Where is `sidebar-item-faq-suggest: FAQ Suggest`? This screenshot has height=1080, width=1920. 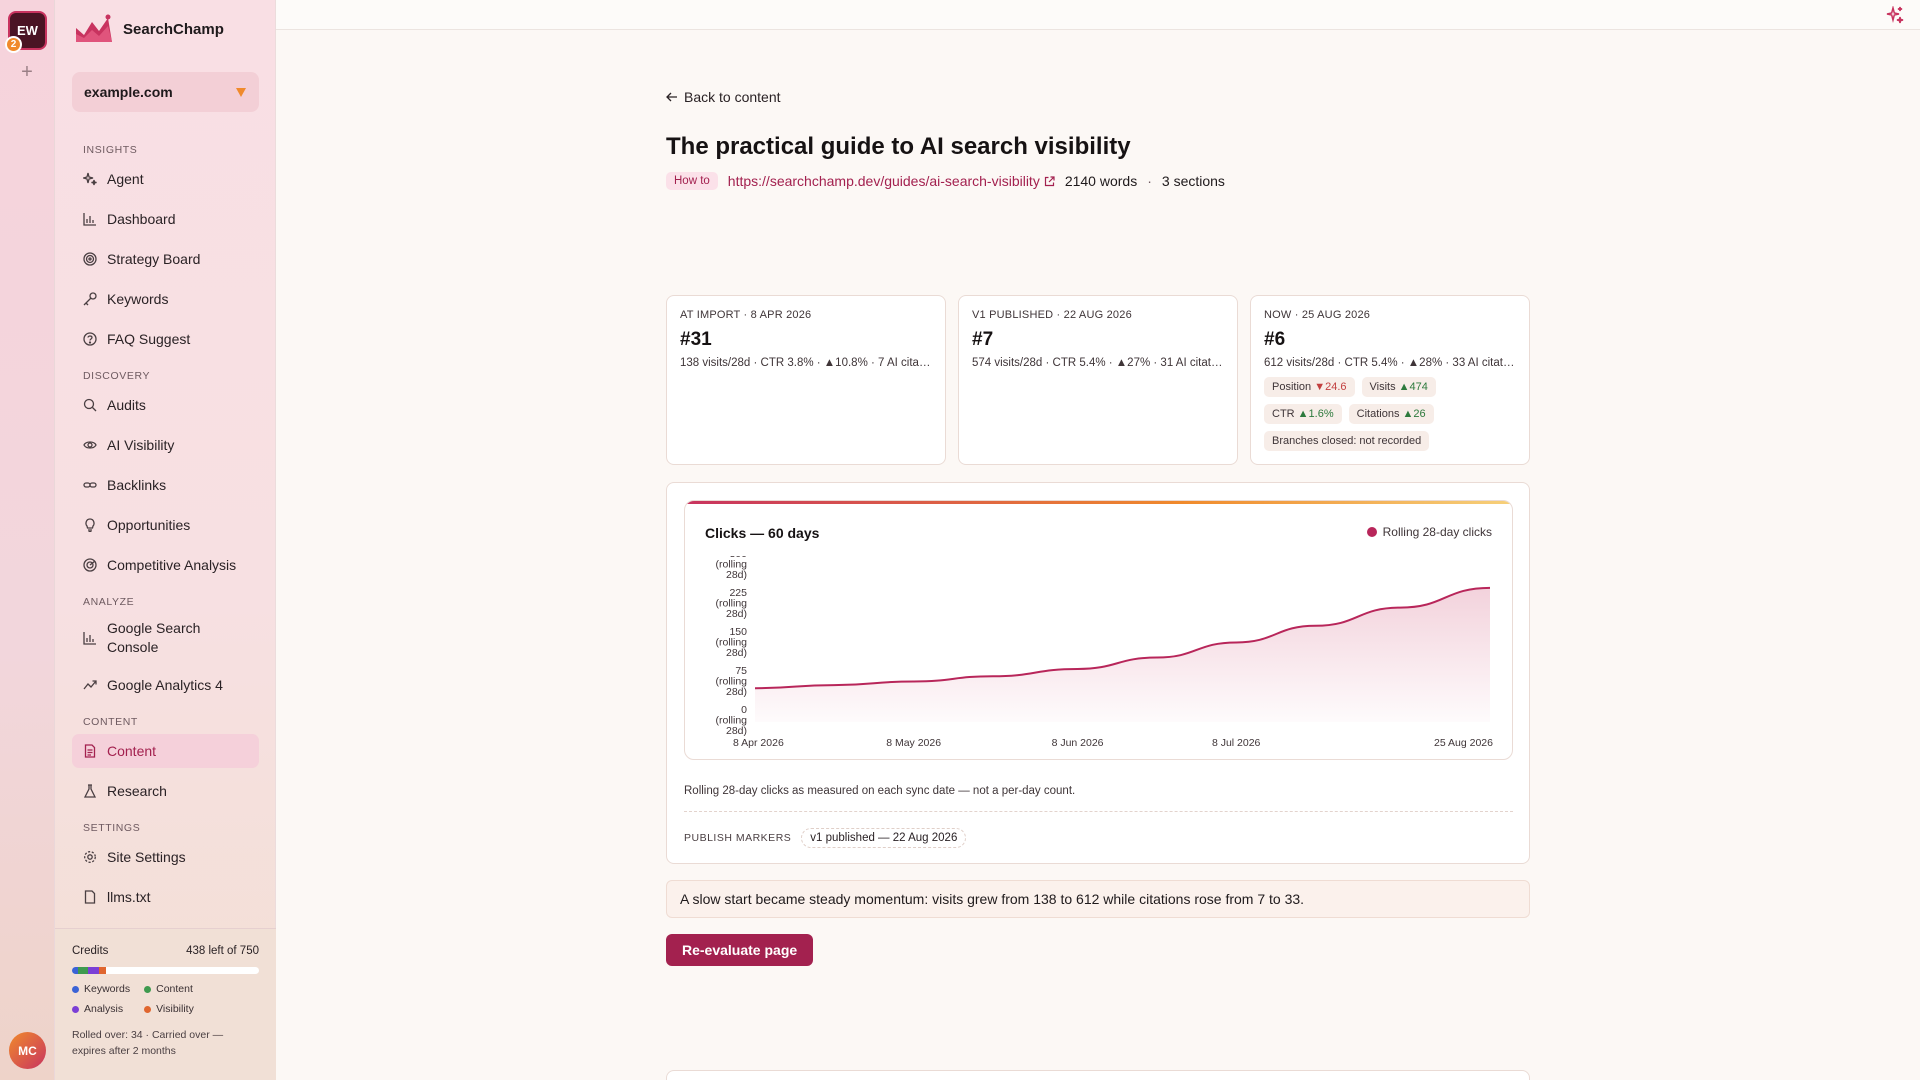
sidebar-item-faq-suggest: FAQ Suggest is located at coordinates (165, 339).